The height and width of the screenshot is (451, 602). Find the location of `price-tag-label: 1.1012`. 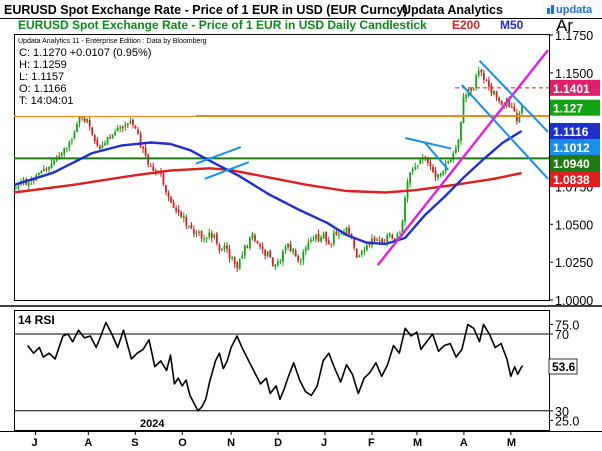

price-tag-label: 1.1012 is located at coordinates (571, 148).